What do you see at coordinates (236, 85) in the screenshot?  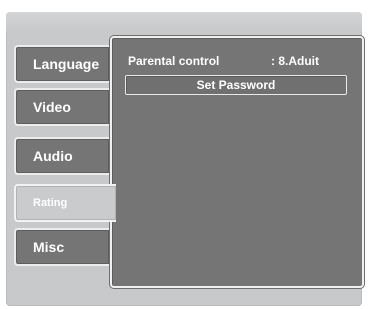 I see `set-password-button: Set Password` at bounding box center [236, 85].